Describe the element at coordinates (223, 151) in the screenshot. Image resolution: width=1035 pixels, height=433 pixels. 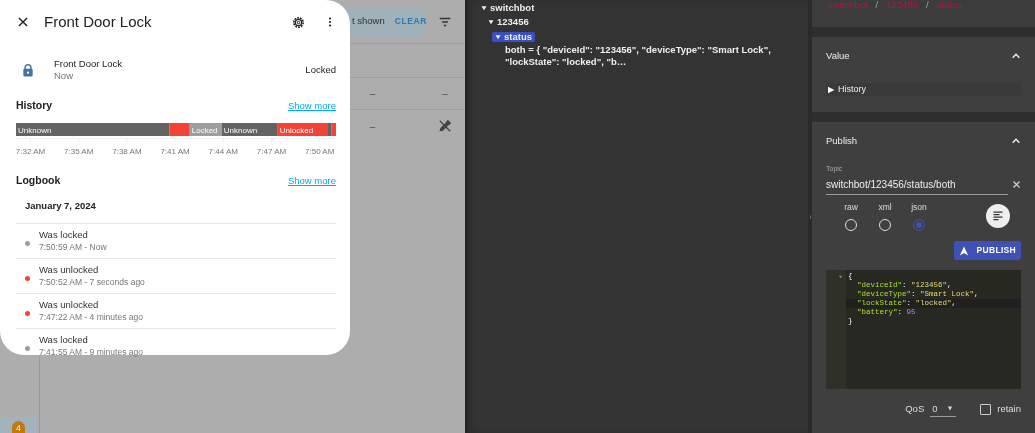
I see `axis-tick-label: 7:44 AM` at that location.